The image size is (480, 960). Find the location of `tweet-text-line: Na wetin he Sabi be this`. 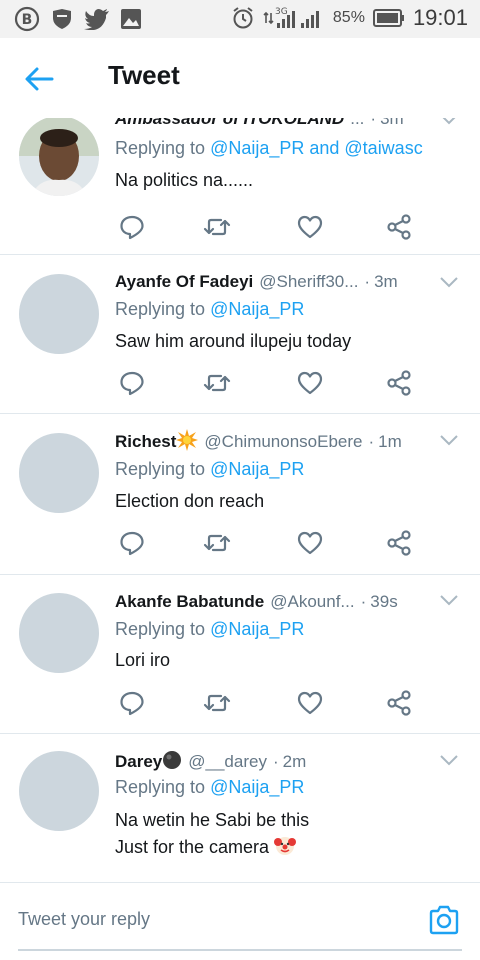

tweet-text-line: Na wetin he Sabi be this is located at coordinates (212, 820).